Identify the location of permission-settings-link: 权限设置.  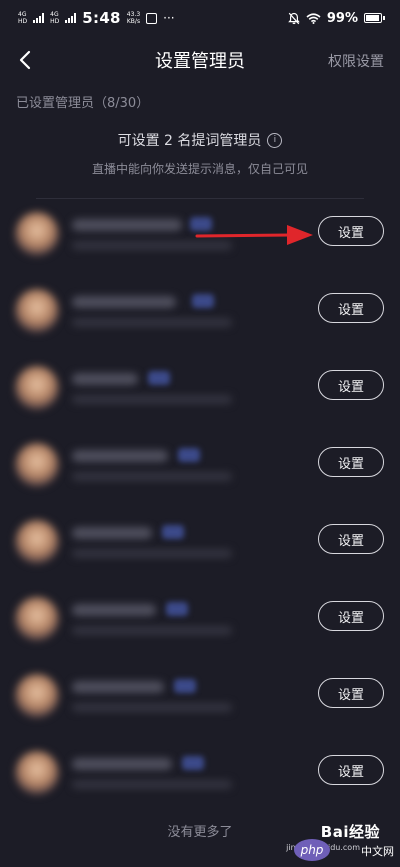
(356, 61).